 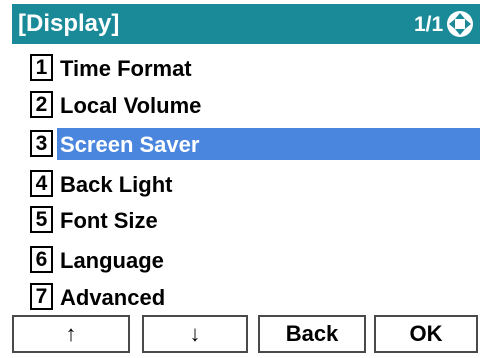 What do you see at coordinates (71, 334) in the screenshot?
I see `softkey-up-button: ↑` at bounding box center [71, 334].